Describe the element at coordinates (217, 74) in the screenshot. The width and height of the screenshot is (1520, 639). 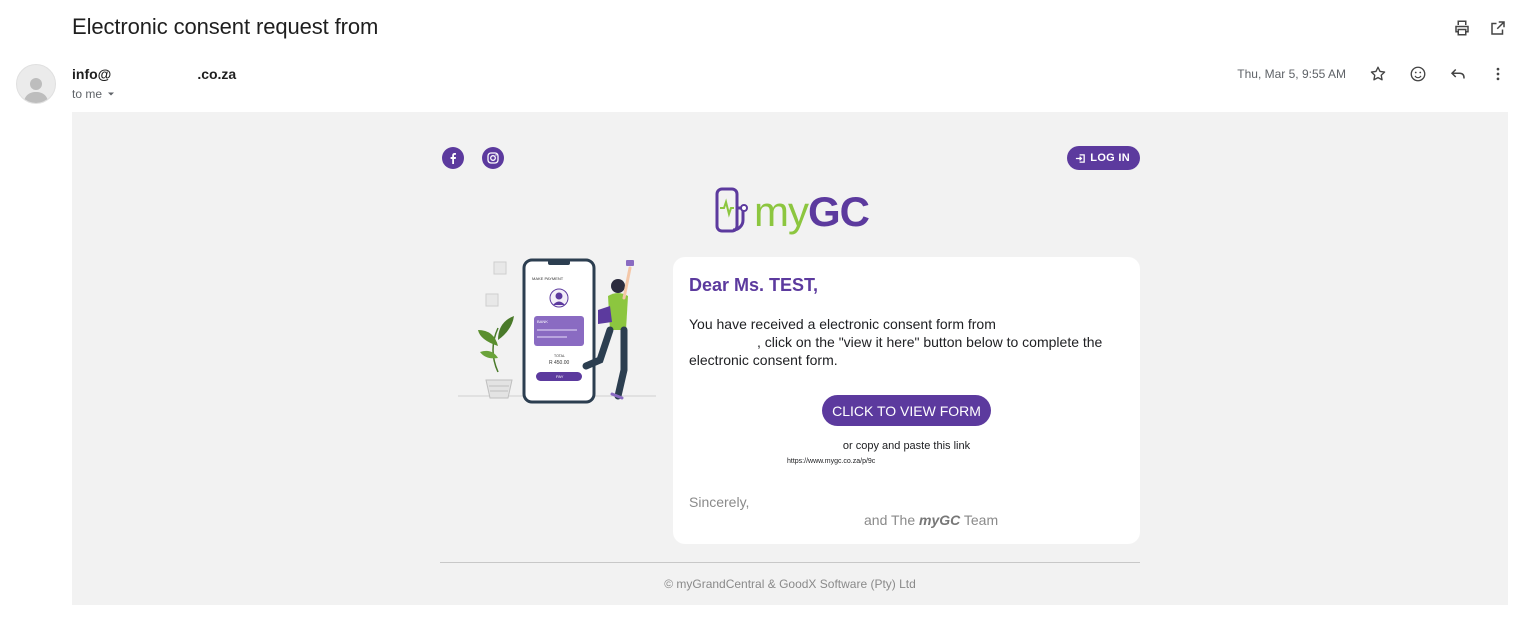
I see `sender-domain: .co.za` at that location.